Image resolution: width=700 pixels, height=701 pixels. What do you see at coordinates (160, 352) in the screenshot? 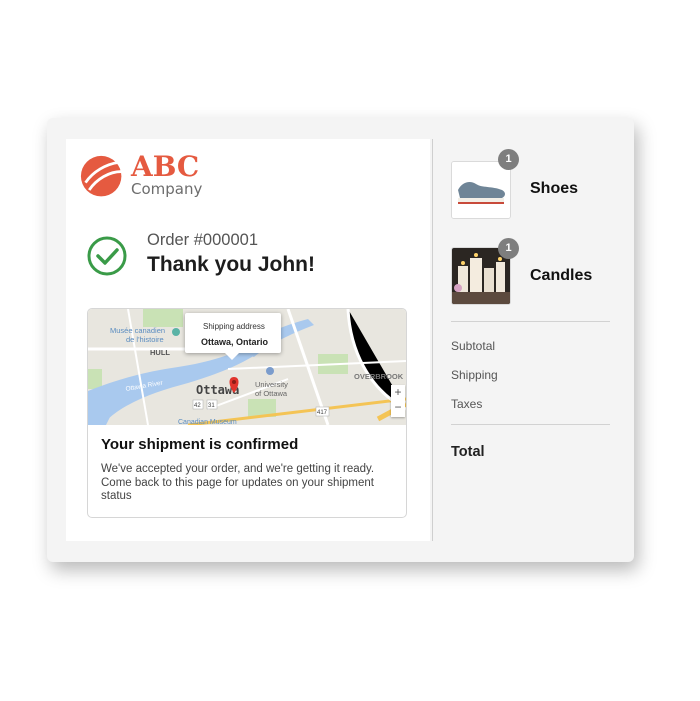
I see `svg-text: HULL` at bounding box center [160, 352].